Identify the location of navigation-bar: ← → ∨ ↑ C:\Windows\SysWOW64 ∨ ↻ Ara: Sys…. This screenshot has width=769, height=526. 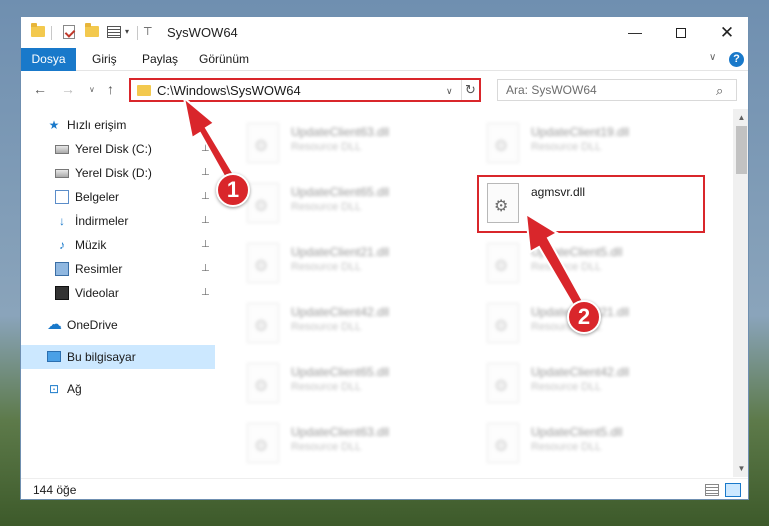
(384, 89).